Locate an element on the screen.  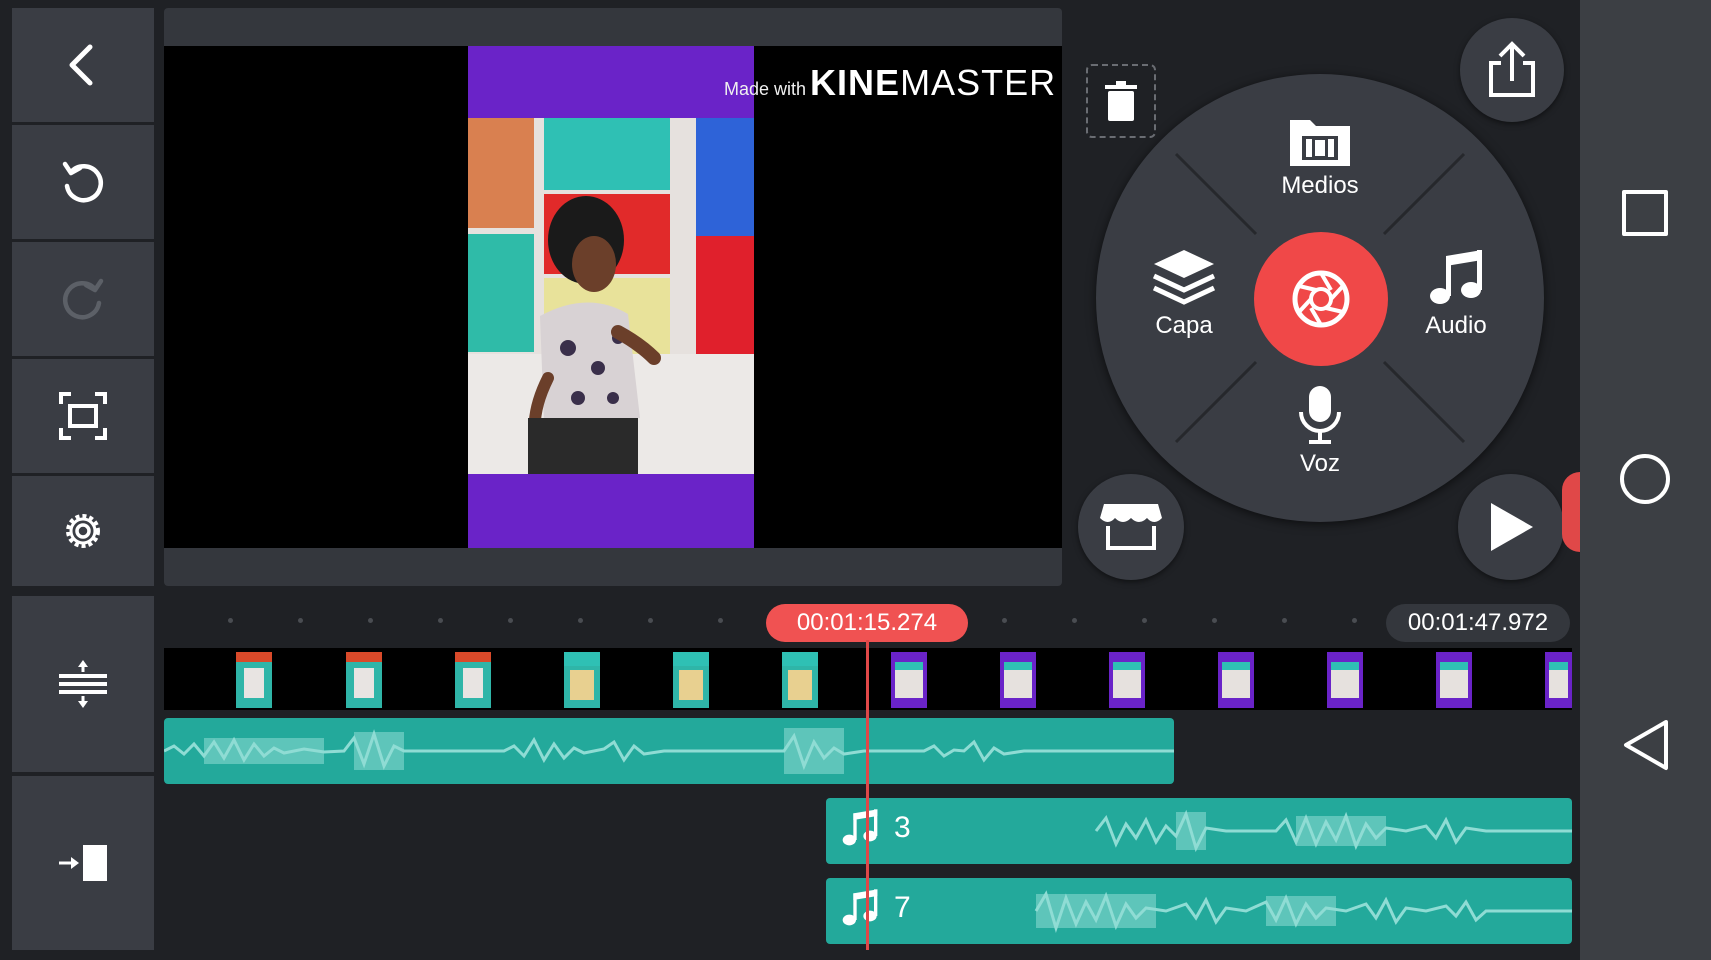
redo-icon is located at coordinates (83, 299).